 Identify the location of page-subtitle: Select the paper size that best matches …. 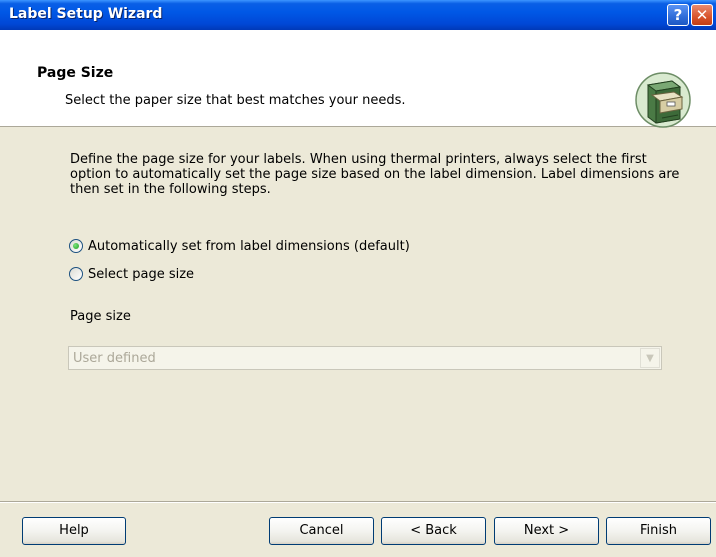
(235, 100).